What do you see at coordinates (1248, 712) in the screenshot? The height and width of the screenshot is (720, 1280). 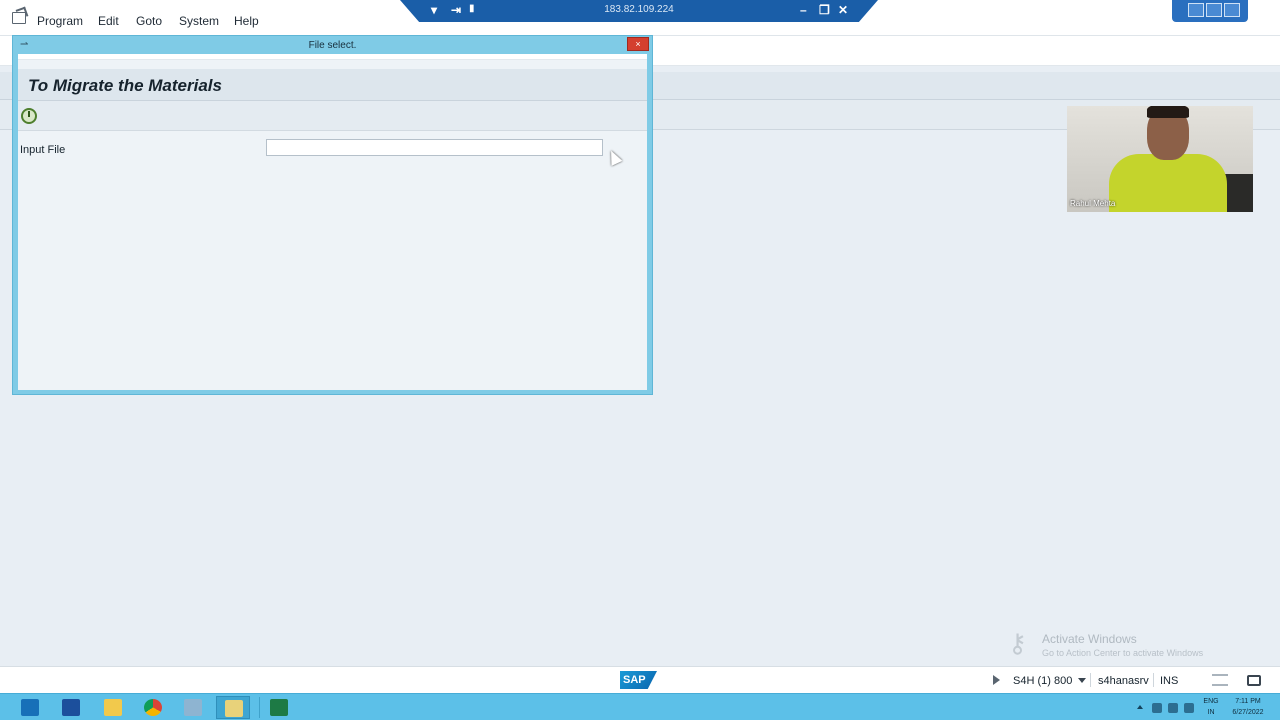 I see `clock-date: 6/27/2022` at bounding box center [1248, 712].